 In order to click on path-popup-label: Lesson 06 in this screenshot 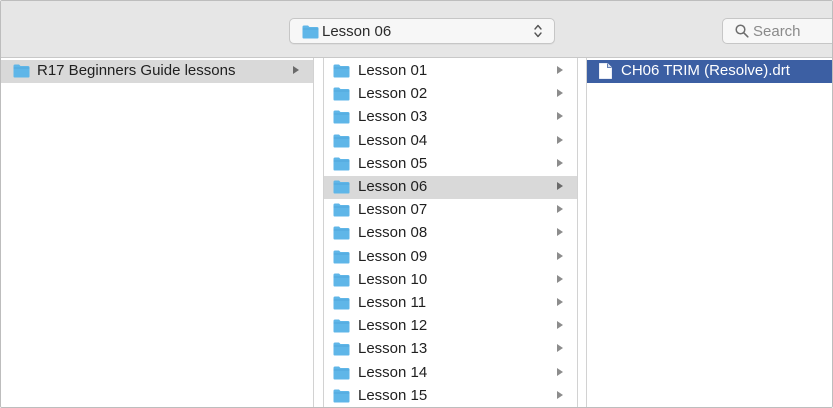, I will do `click(357, 31)`.